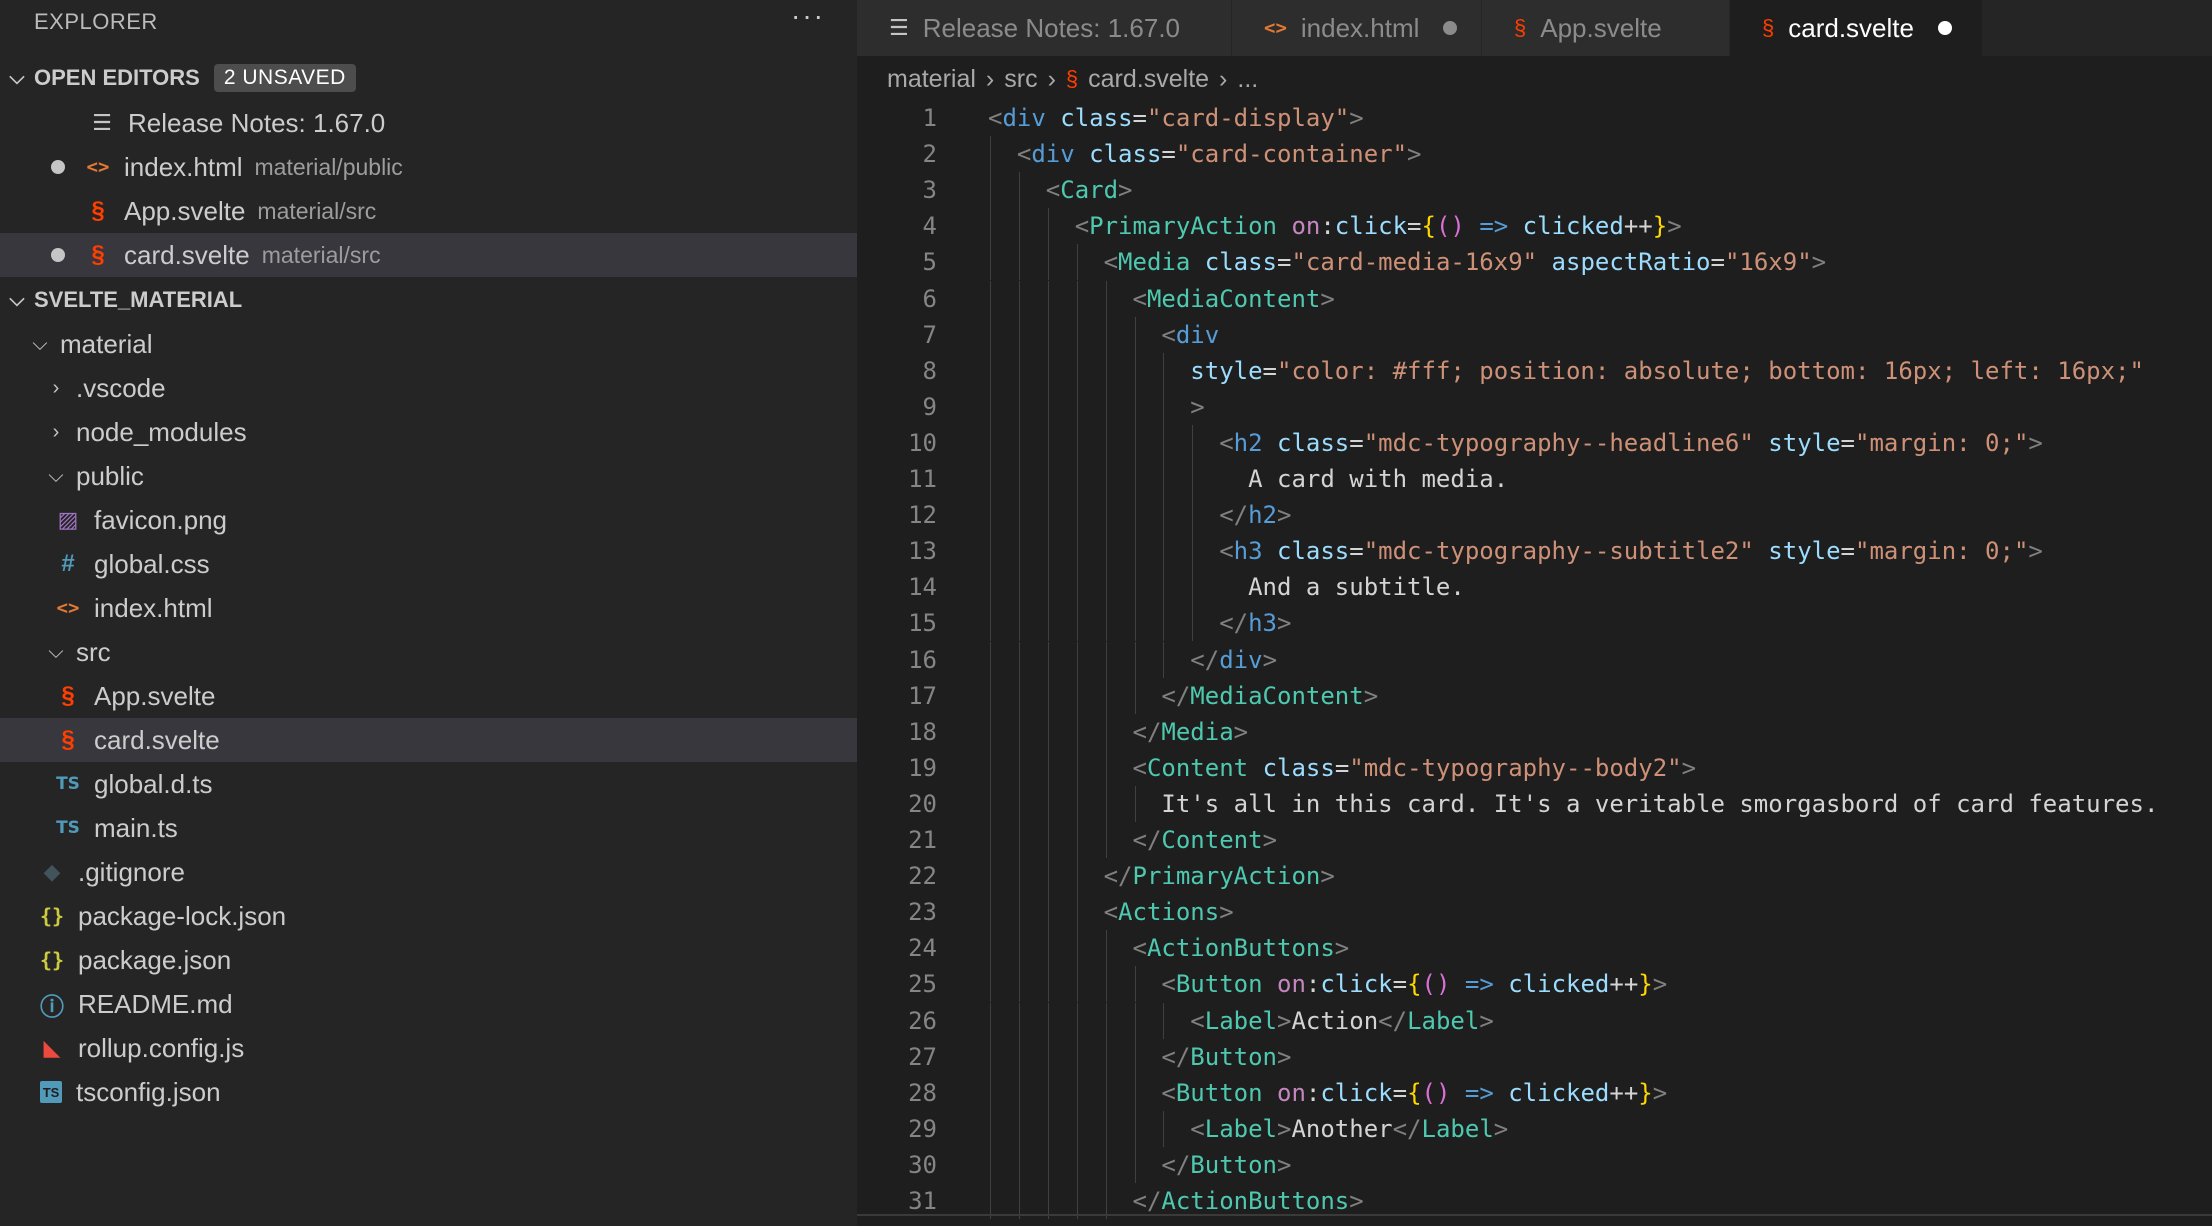 The image size is (2212, 1226). I want to click on code-token: "mdc-typography--body2", so click(1515, 767).